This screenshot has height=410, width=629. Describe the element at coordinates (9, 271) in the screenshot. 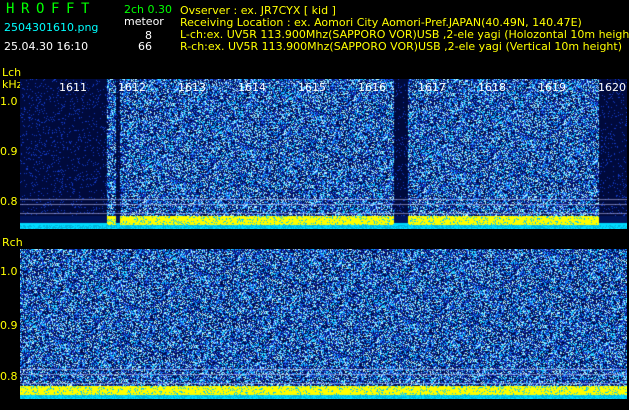

I see `rch-ytick-1-0: 1.0` at that location.